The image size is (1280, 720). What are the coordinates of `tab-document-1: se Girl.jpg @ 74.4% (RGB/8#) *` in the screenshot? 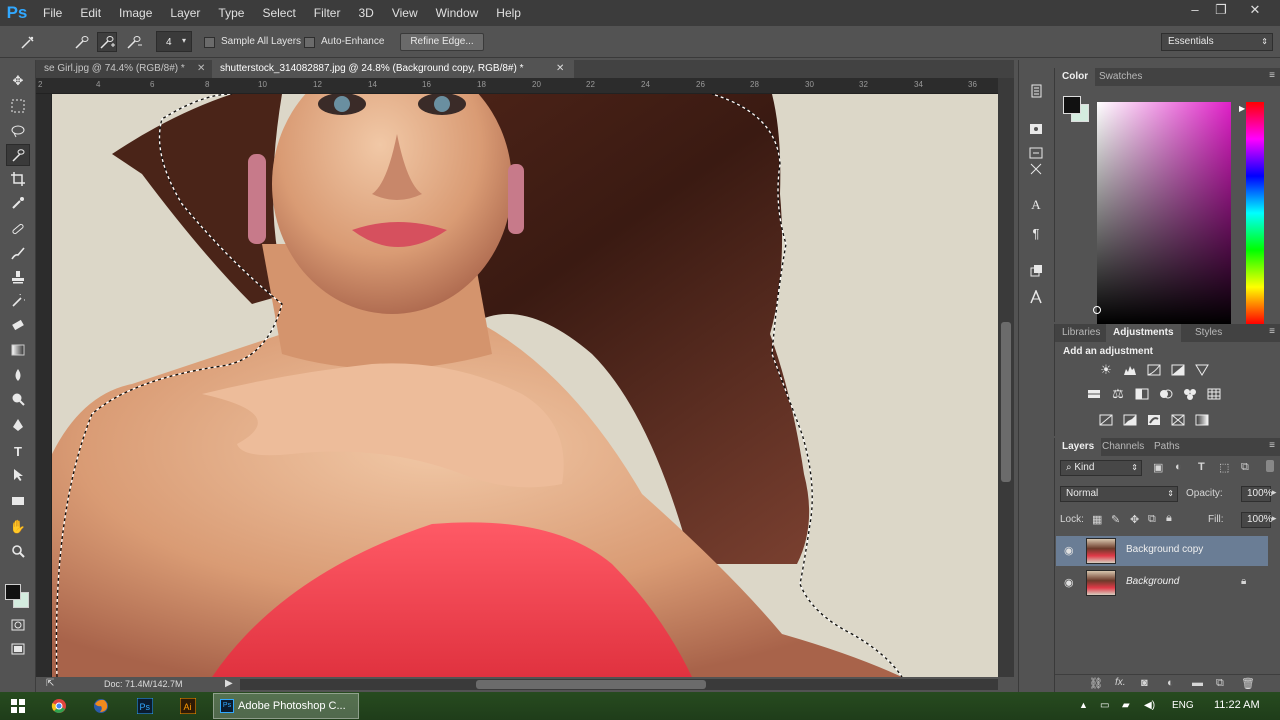 It's located at (118, 69).